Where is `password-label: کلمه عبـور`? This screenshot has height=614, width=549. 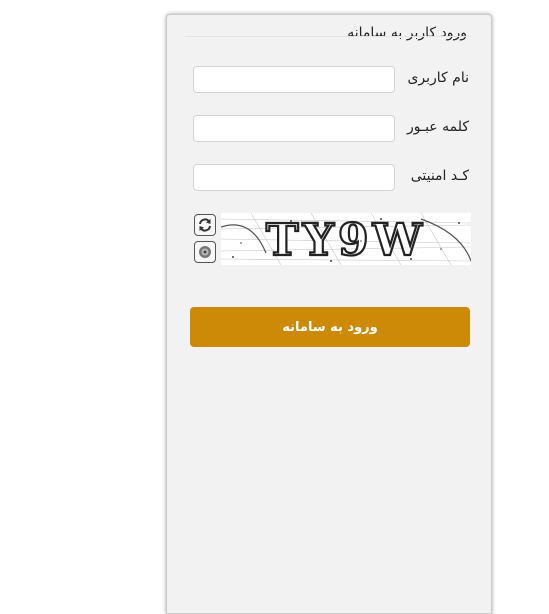
password-label: کلمه عبـور is located at coordinates (437, 127).